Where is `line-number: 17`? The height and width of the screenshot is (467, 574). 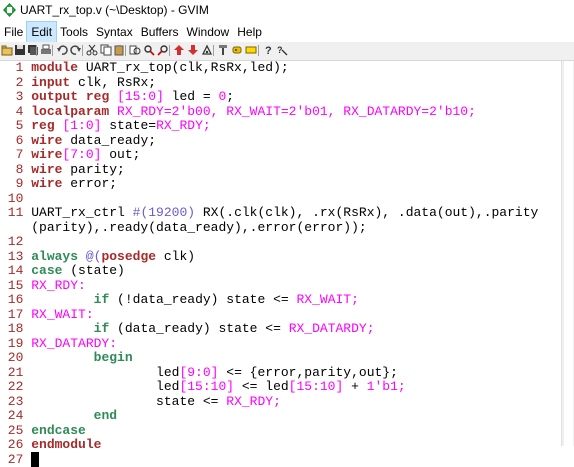
line-number: 17 is located at coordinates (15, 314).